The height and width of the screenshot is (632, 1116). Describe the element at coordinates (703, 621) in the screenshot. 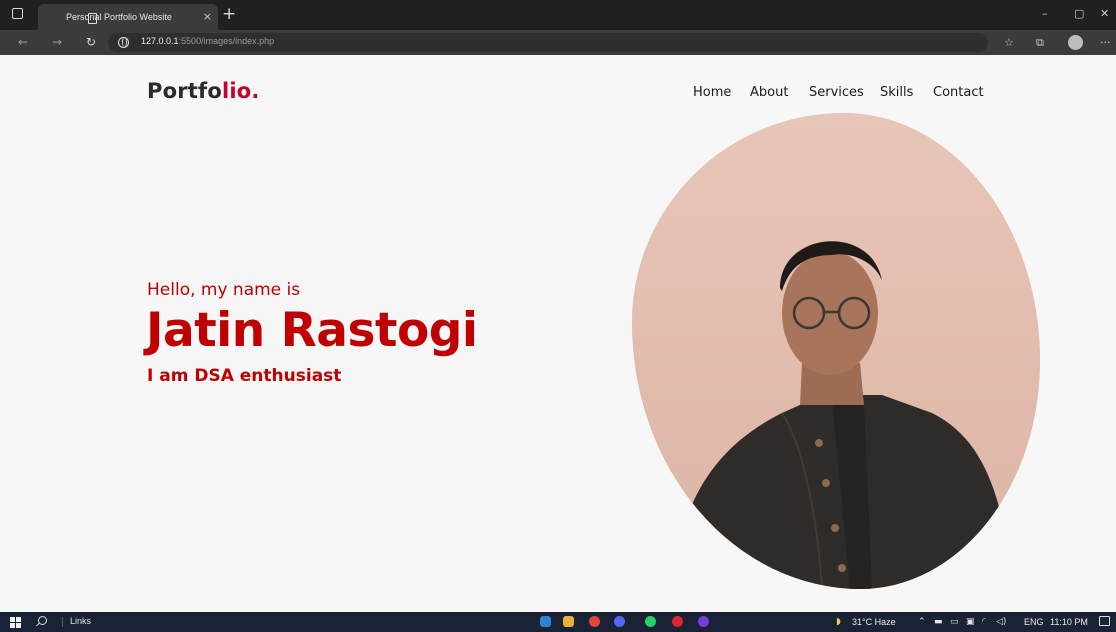

I see `app-icon` at that location.